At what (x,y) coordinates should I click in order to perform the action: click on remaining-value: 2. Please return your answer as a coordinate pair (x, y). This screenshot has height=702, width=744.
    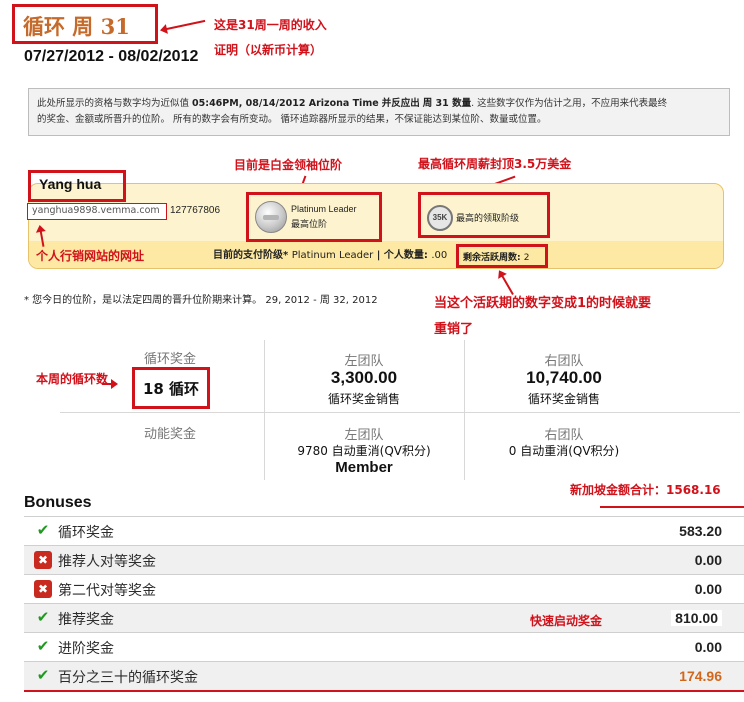
    Looking at the image, I should click on (526, 258).